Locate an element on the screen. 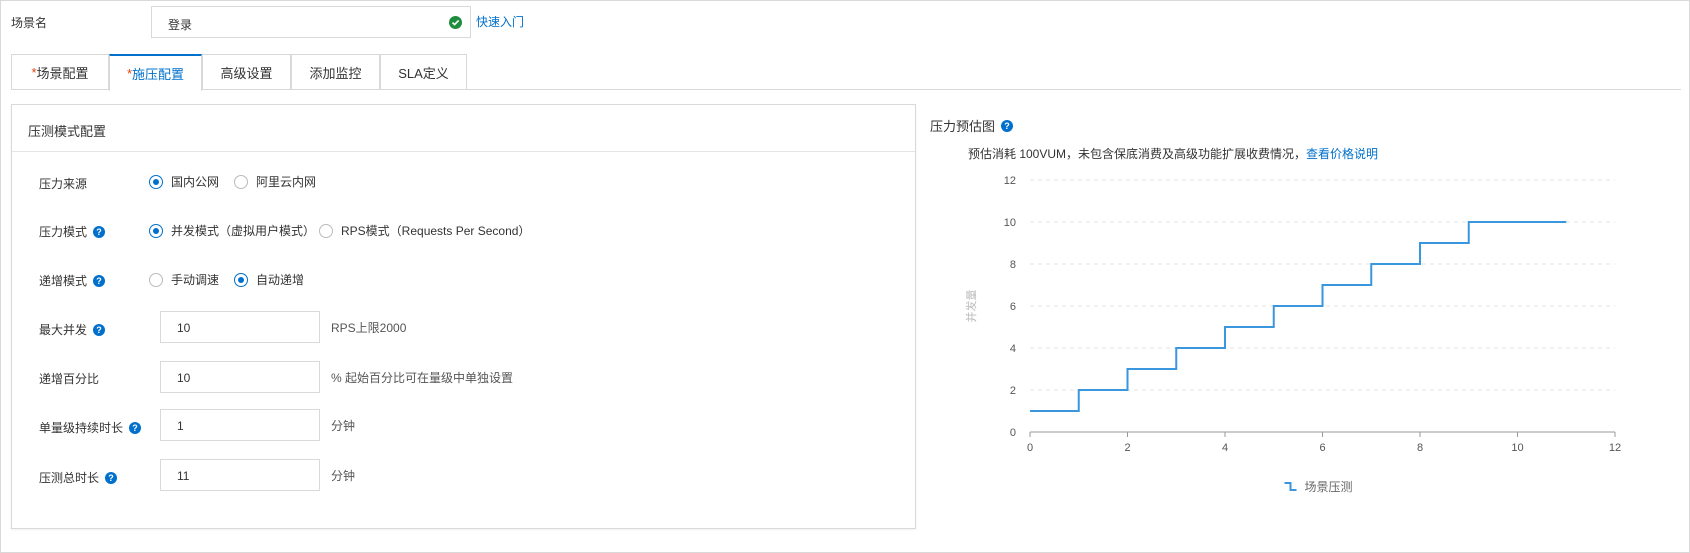  radio-manual-speed: 手动调速 is located at coordinates (184, 279).